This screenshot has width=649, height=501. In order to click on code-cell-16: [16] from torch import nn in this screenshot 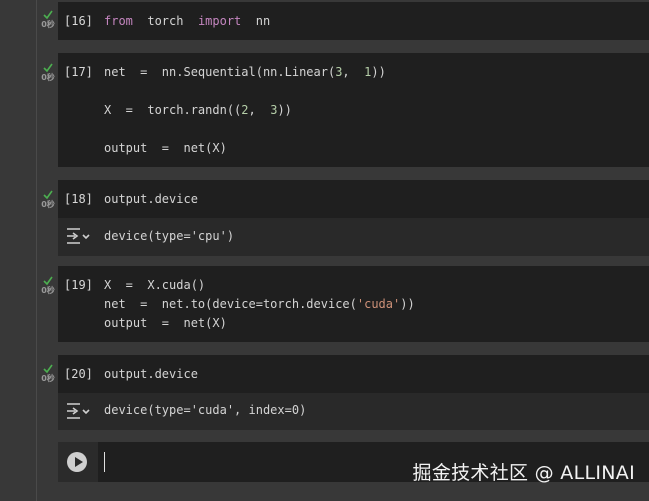, I will do `click(353, 21)`.